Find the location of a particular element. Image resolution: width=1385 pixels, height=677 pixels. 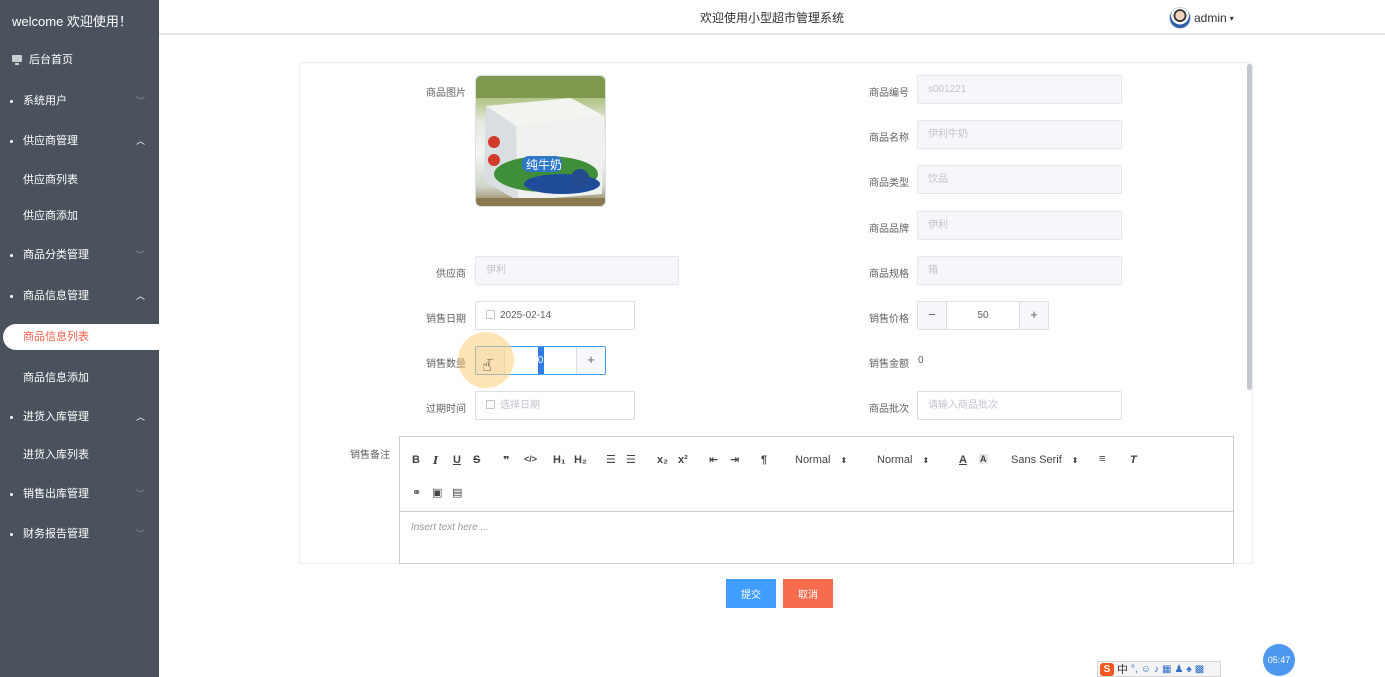

outdent-icon: ⇤ is located at coordinates (713, 459).